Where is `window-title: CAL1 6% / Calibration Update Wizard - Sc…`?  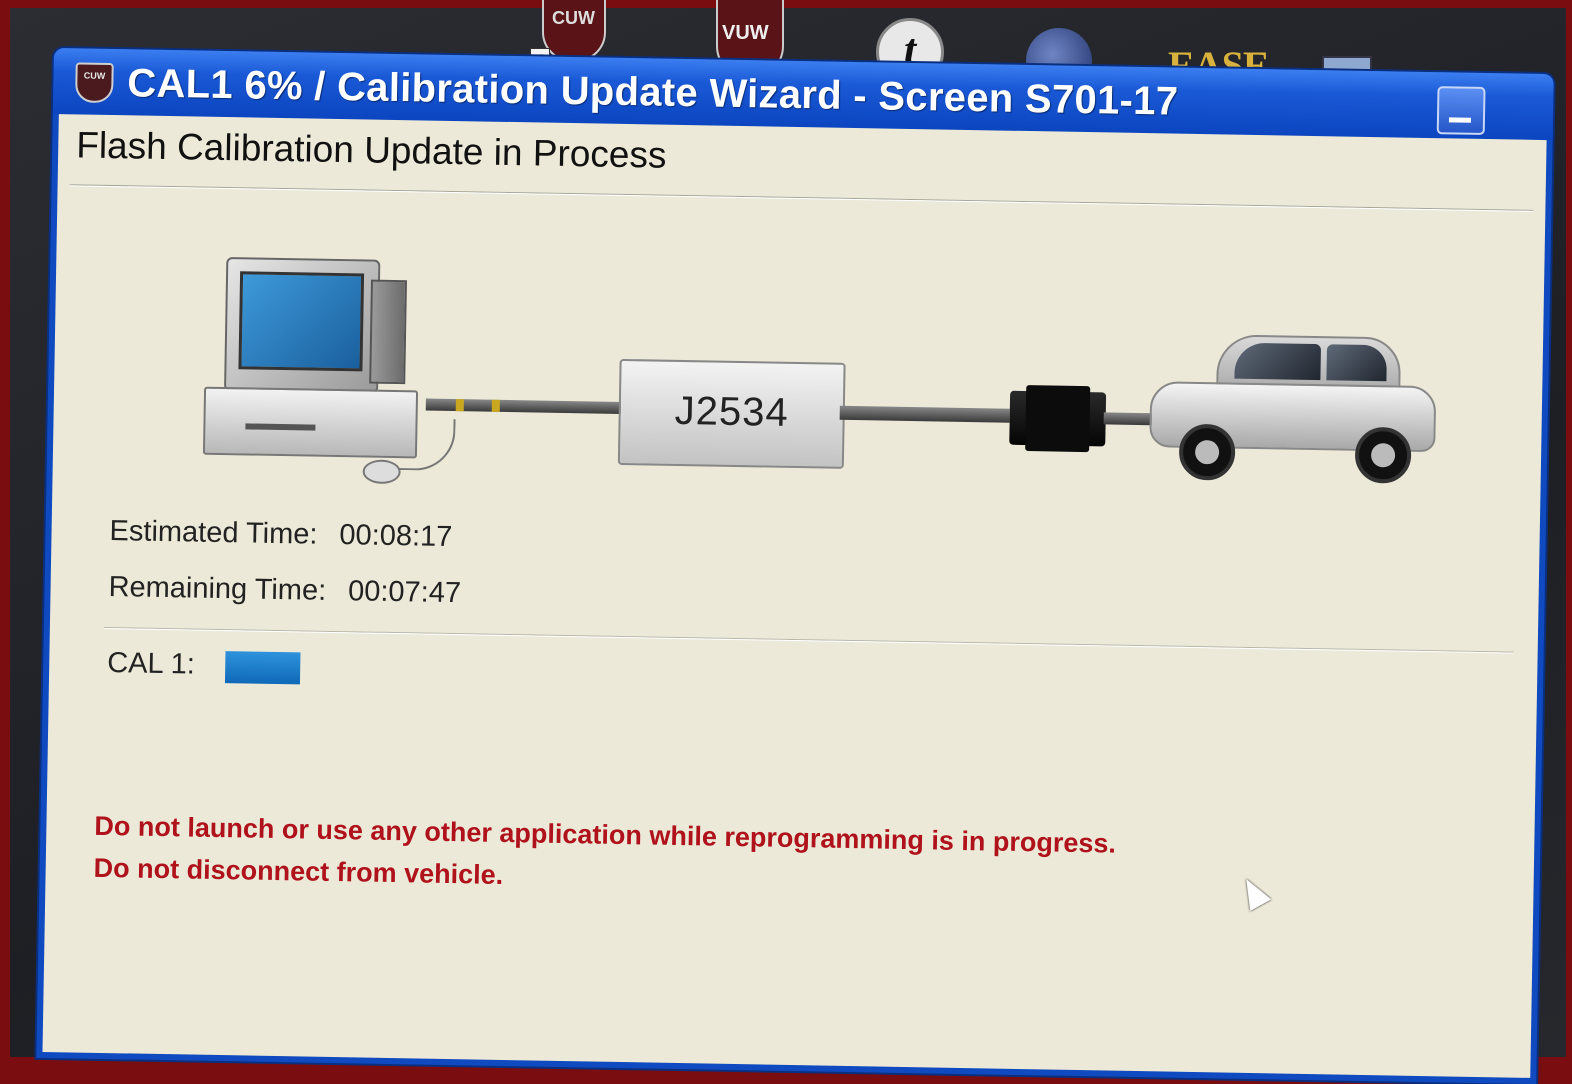 window-title: CAL1 6% / Calibration Update Wizard - Sc… is located at coordinates (653, 92).